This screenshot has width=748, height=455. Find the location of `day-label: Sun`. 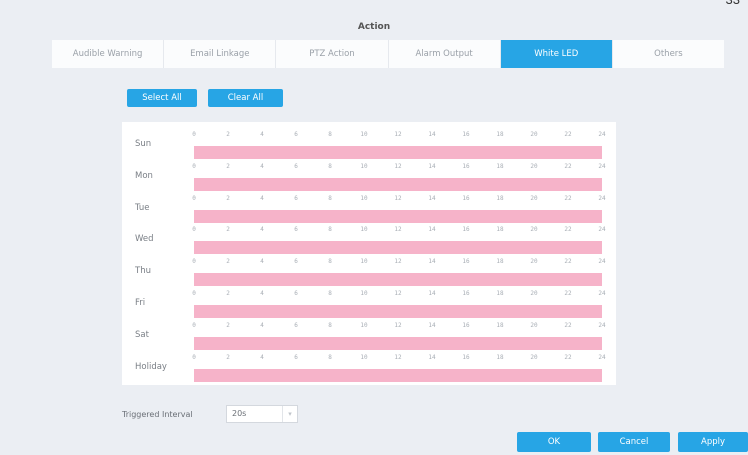

day-label: Sun is located at coordinates (143, 144).